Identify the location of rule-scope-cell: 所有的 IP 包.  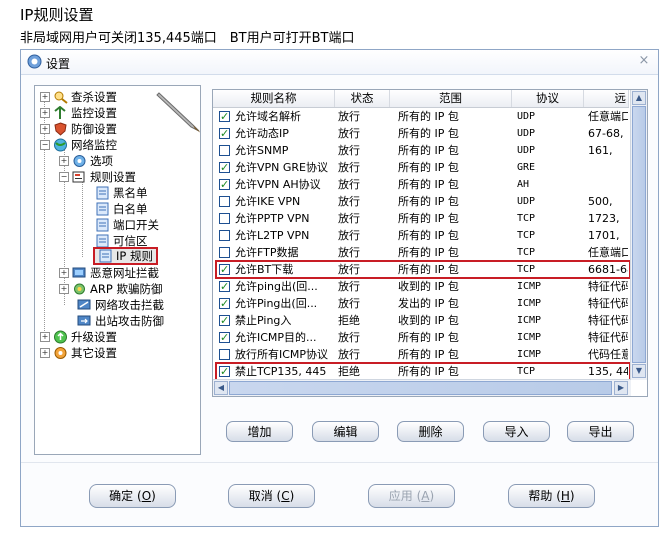
(428, 354).